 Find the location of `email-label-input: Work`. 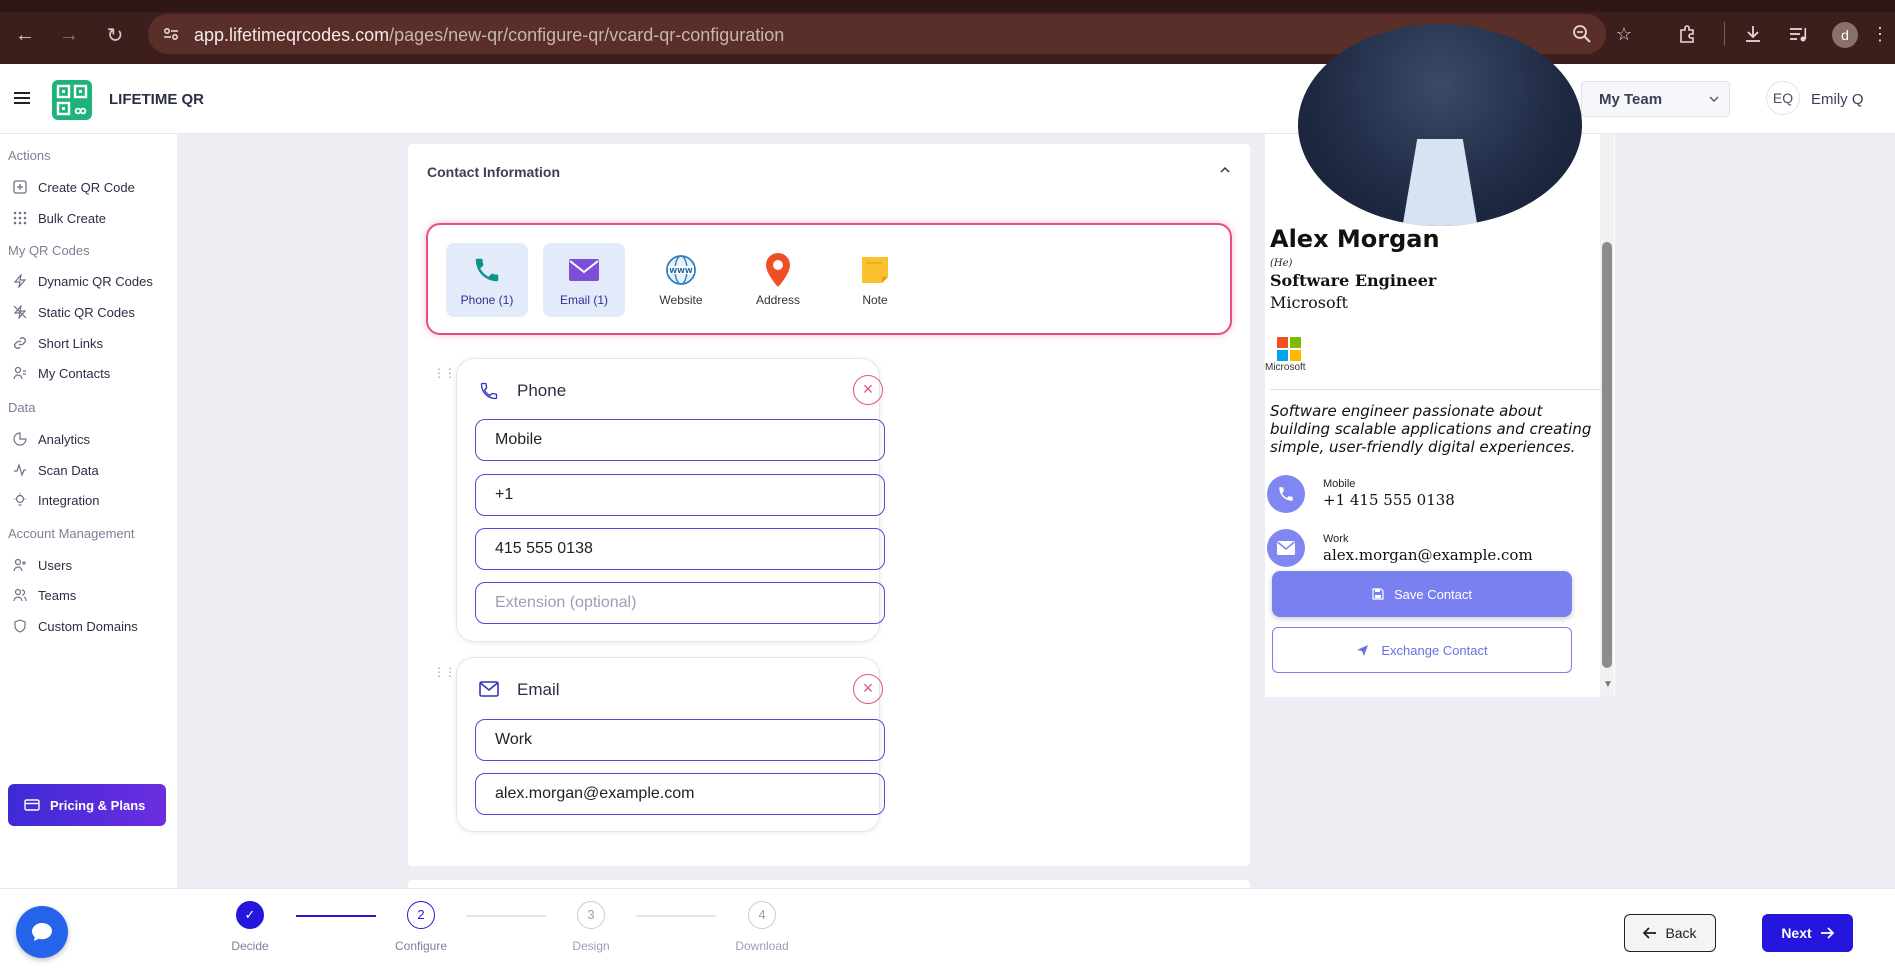

email-label-input: Work is located at coordinates (680, 740).